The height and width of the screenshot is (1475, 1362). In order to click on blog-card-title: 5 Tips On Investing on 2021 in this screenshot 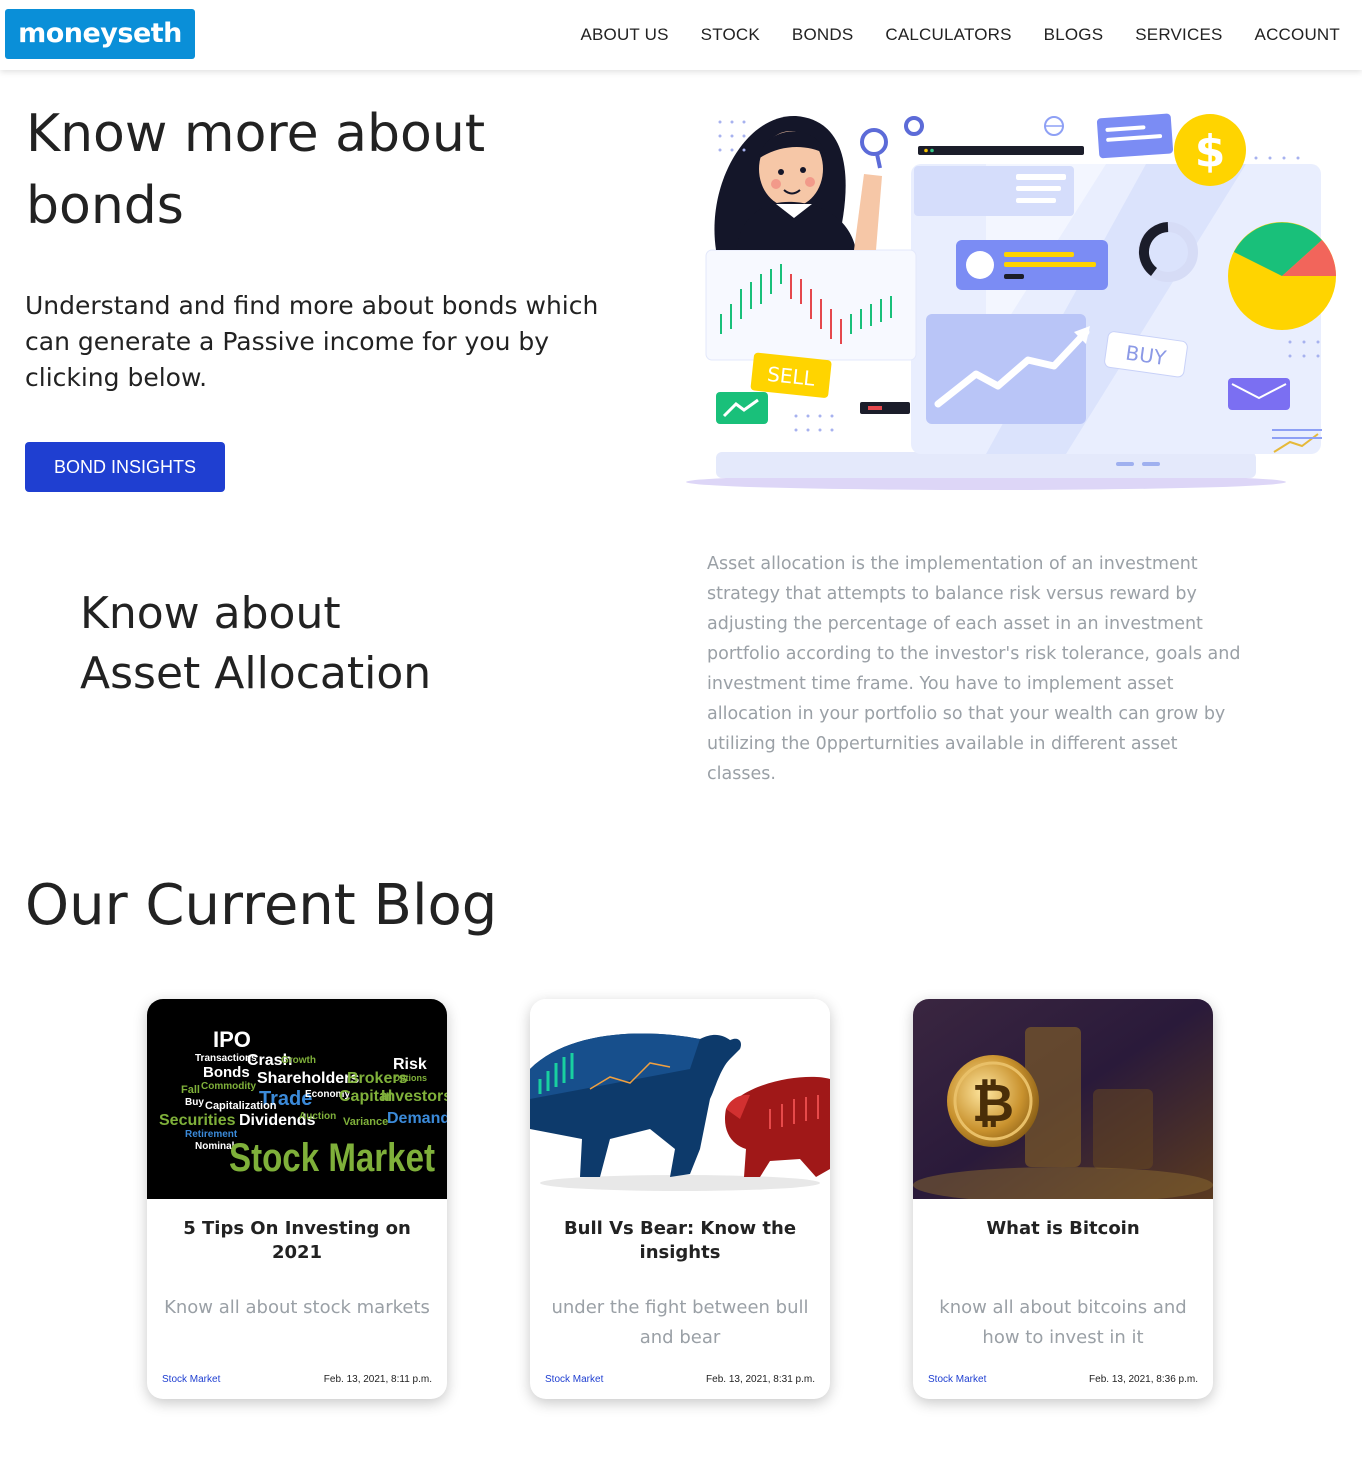, I will do `click(297, 1241)`.